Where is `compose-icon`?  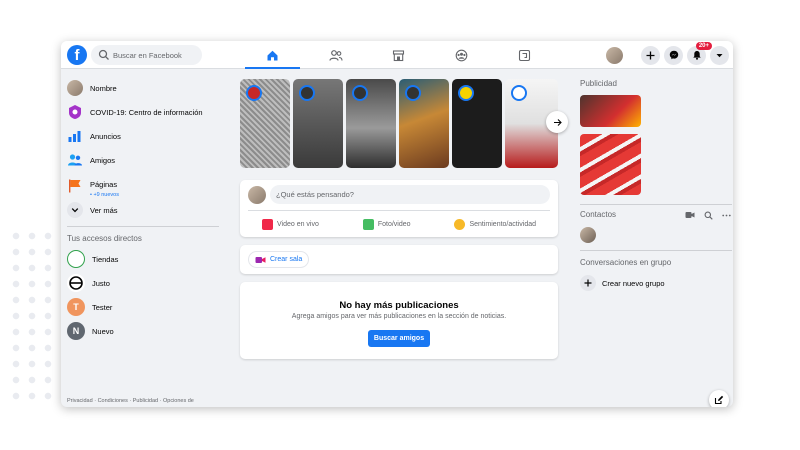
compose-icon is located at coordinates (719, 400).